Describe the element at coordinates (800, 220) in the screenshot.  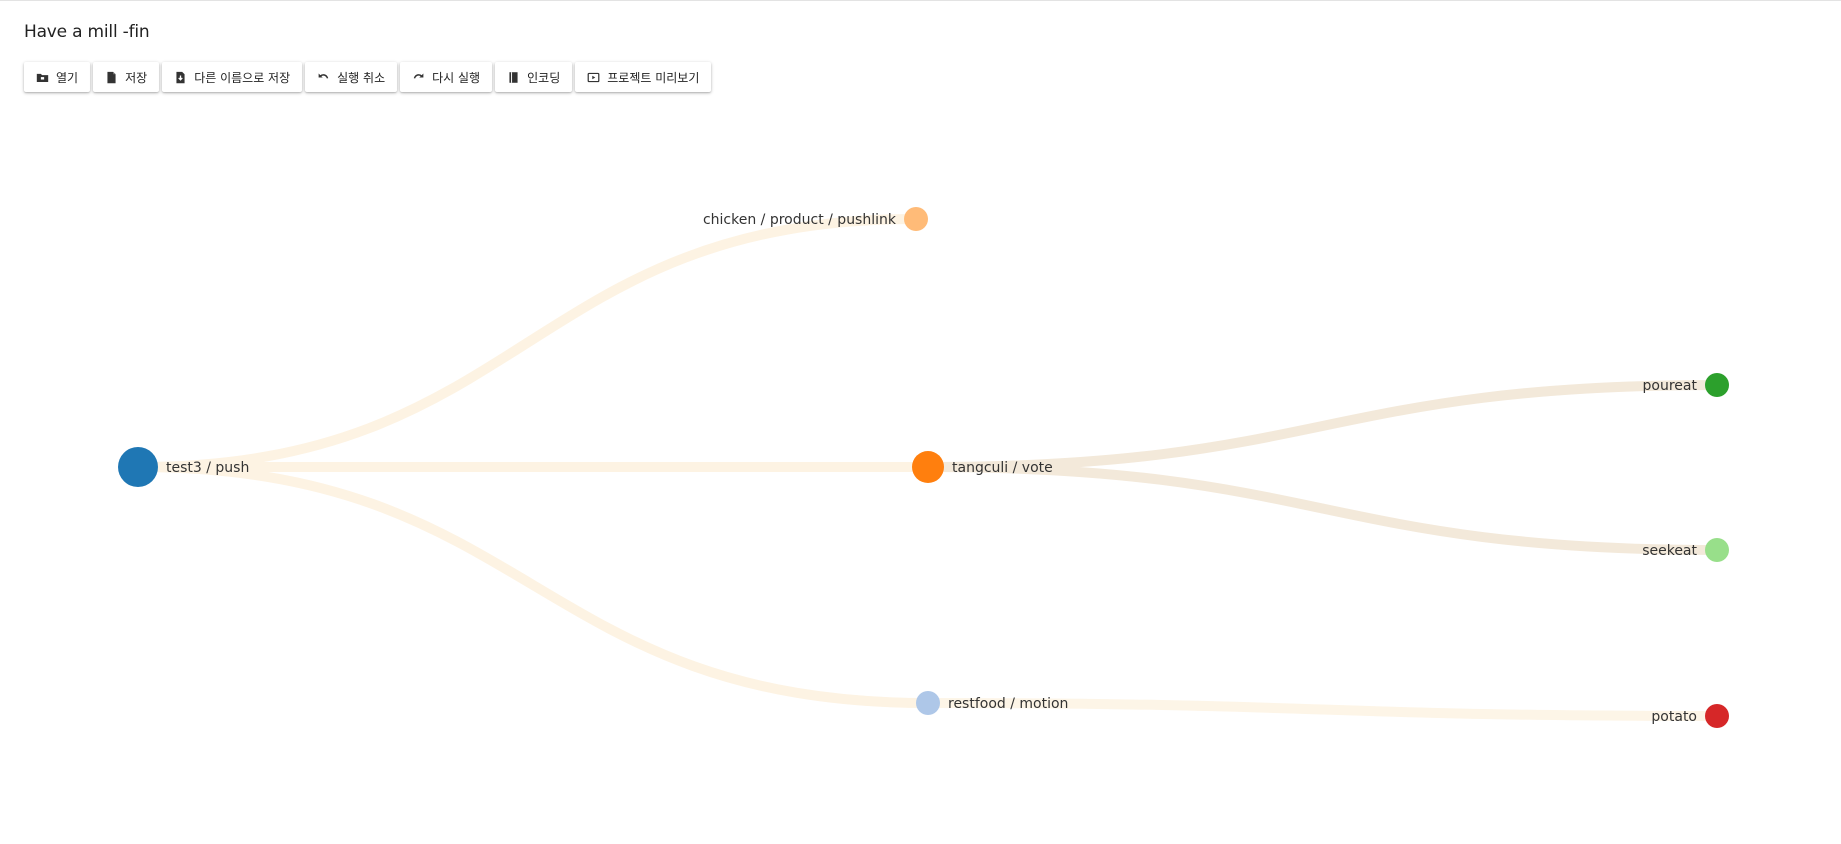
I see `tree-node-label-chicken: chicken / product / pushlink` at that location.